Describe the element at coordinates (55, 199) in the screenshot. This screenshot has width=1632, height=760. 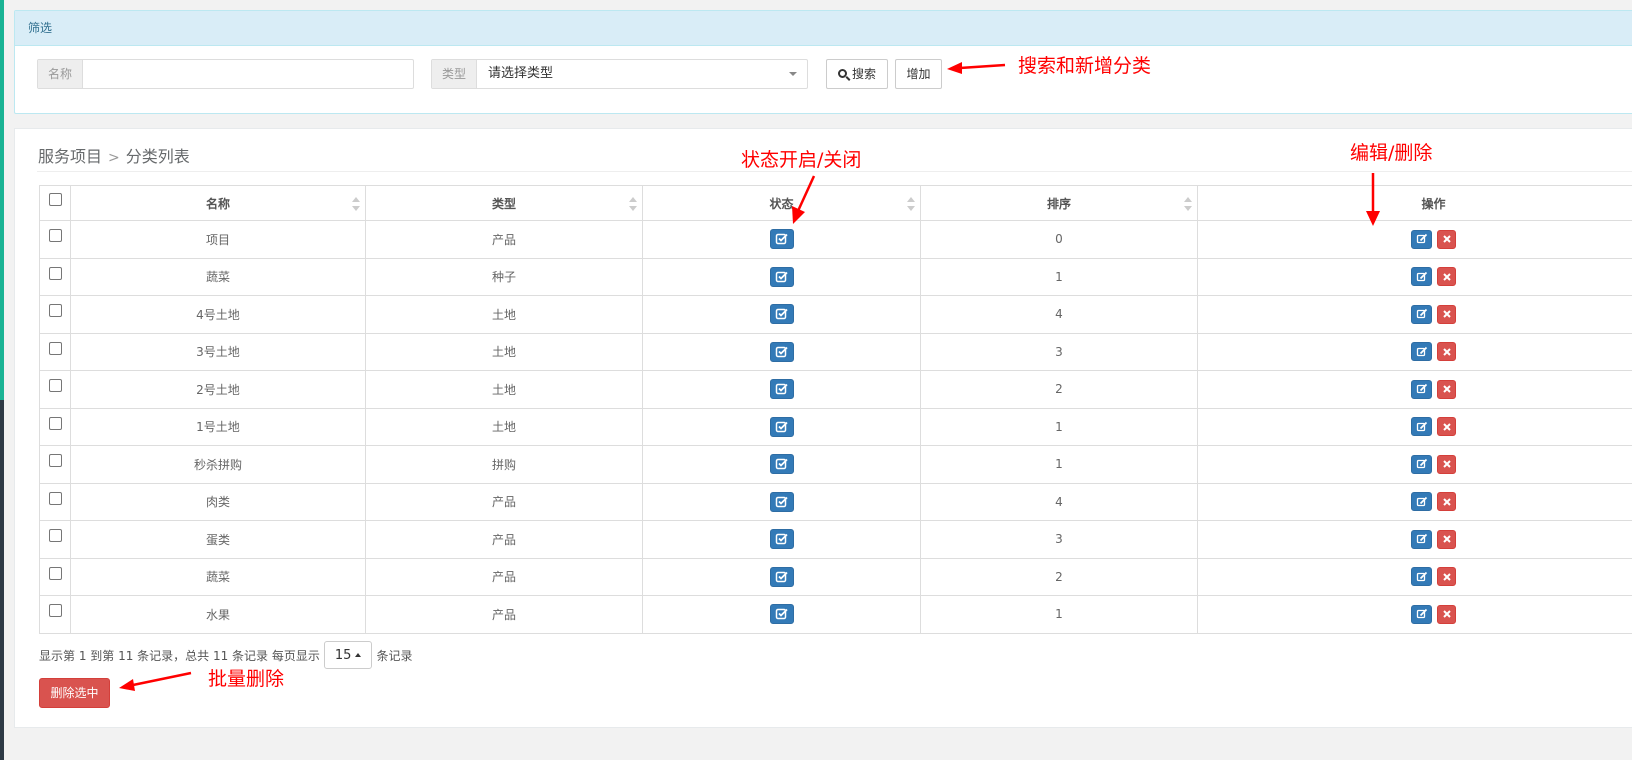
I see `select-all-checkbox` at that location.